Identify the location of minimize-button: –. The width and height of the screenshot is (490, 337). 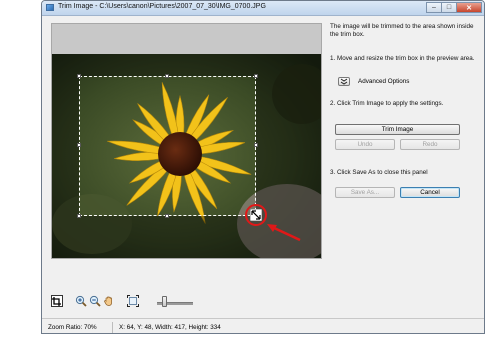
(434, 7).